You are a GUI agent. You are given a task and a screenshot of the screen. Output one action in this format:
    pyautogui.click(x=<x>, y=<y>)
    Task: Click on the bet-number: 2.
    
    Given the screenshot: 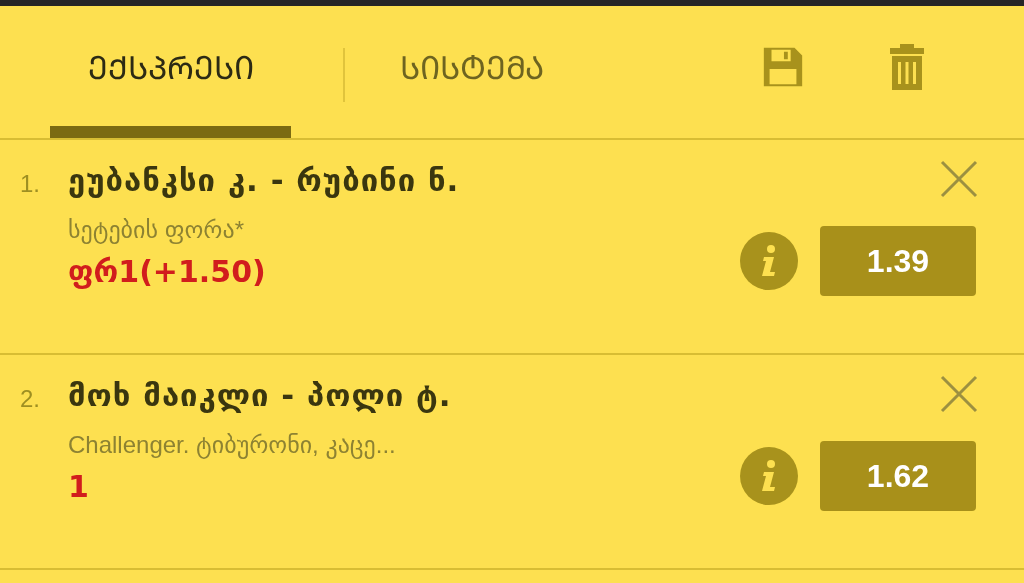 What is the action you would take?
    pyautogui.click(x=30, y=399)
    